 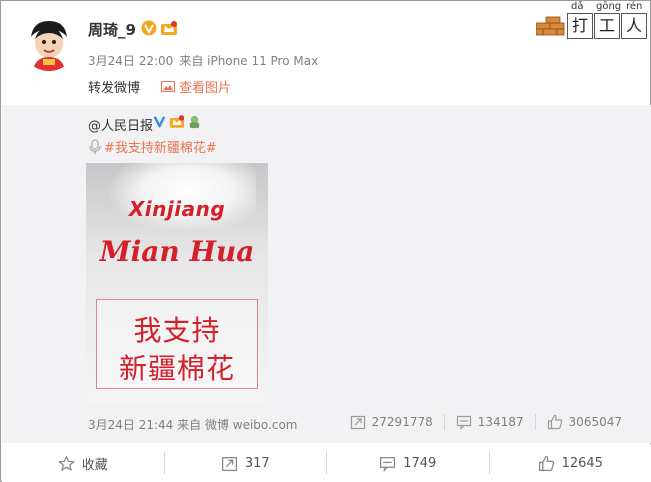 I want to click on avatar-cartoon-icon, so click(x=49, y=43).